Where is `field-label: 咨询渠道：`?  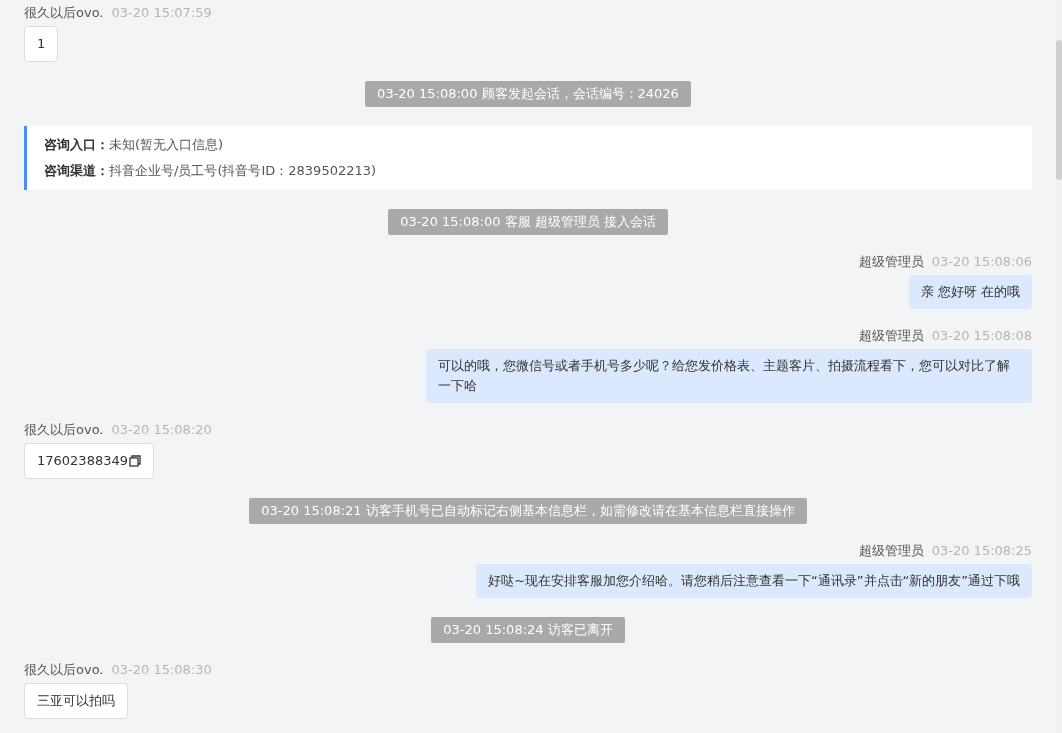
field-label: 咨询渠道： is located at coordinates (76, 171).